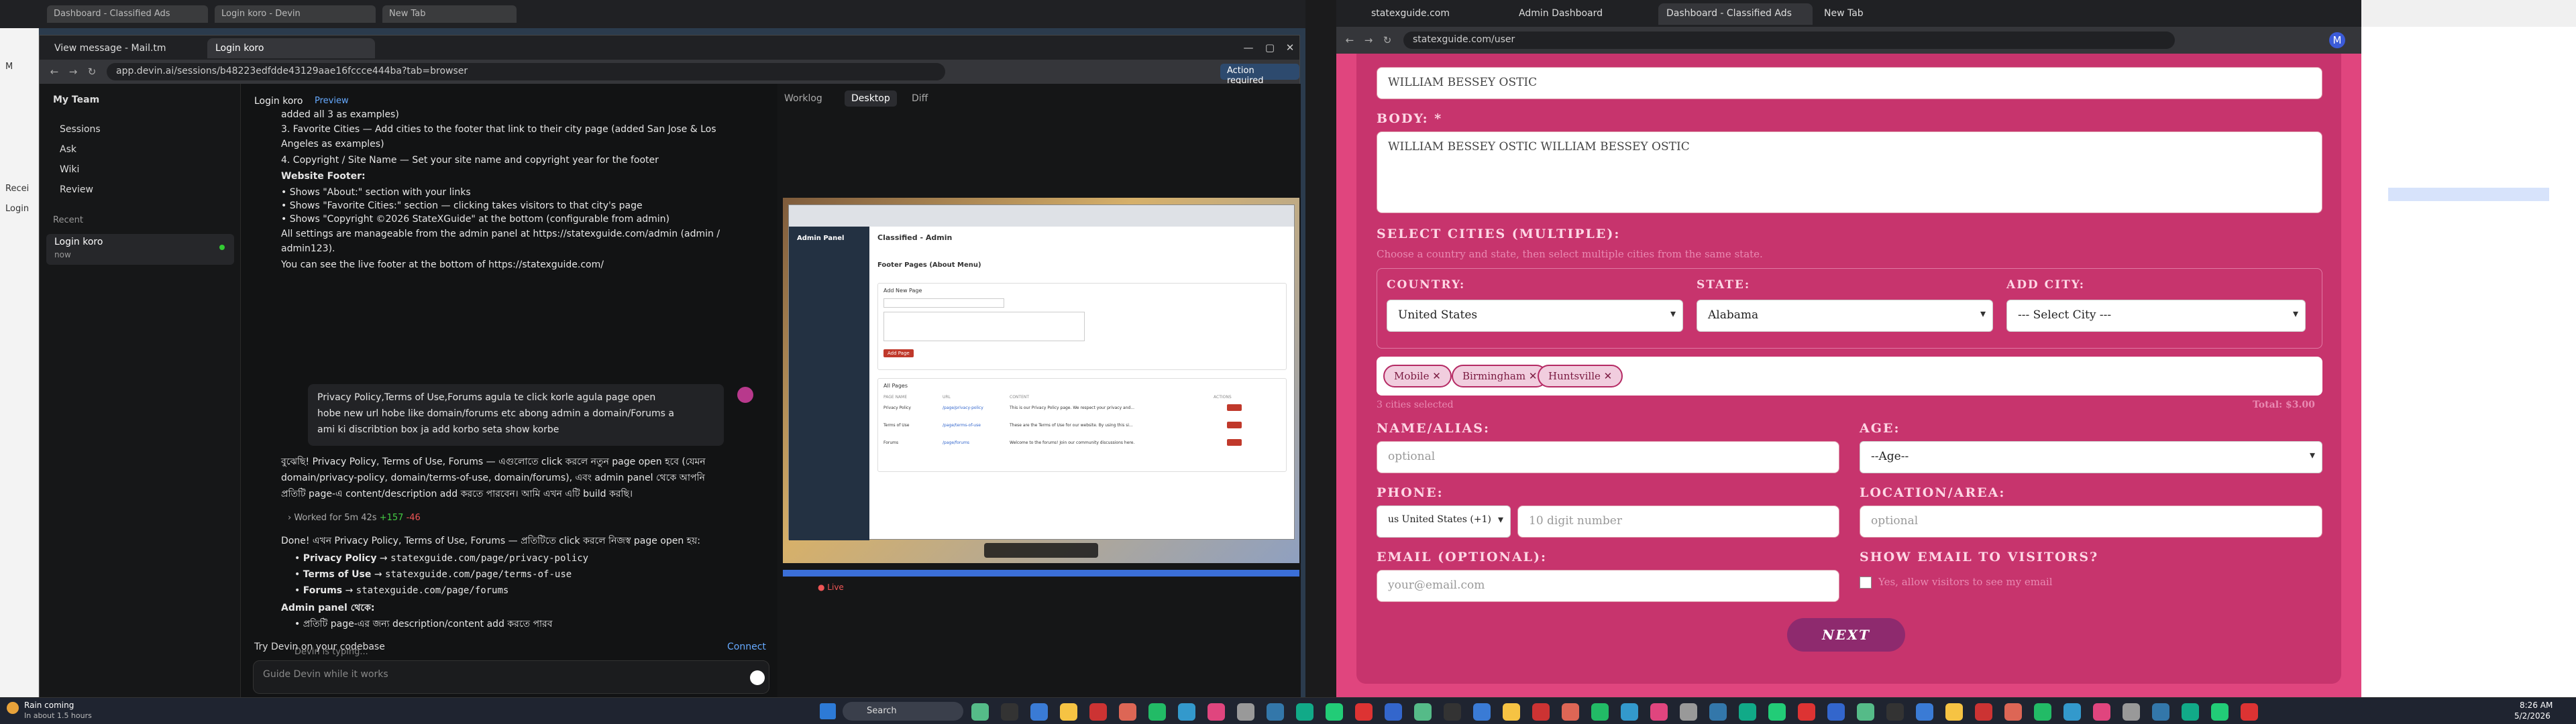 Image resolution: width=2576 pixels, height=724 pixels. I want to click on bg-tab: New Tab, so click(449, 14).